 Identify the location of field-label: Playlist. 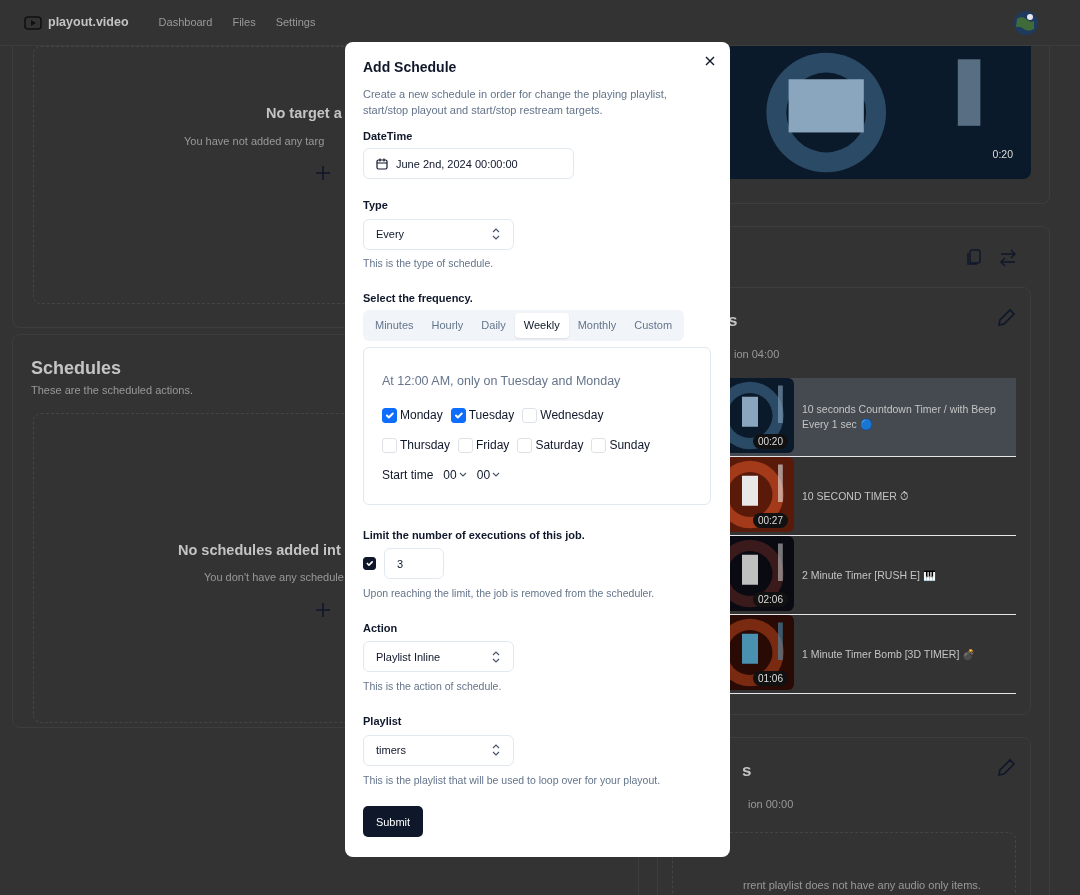
(383, 722).